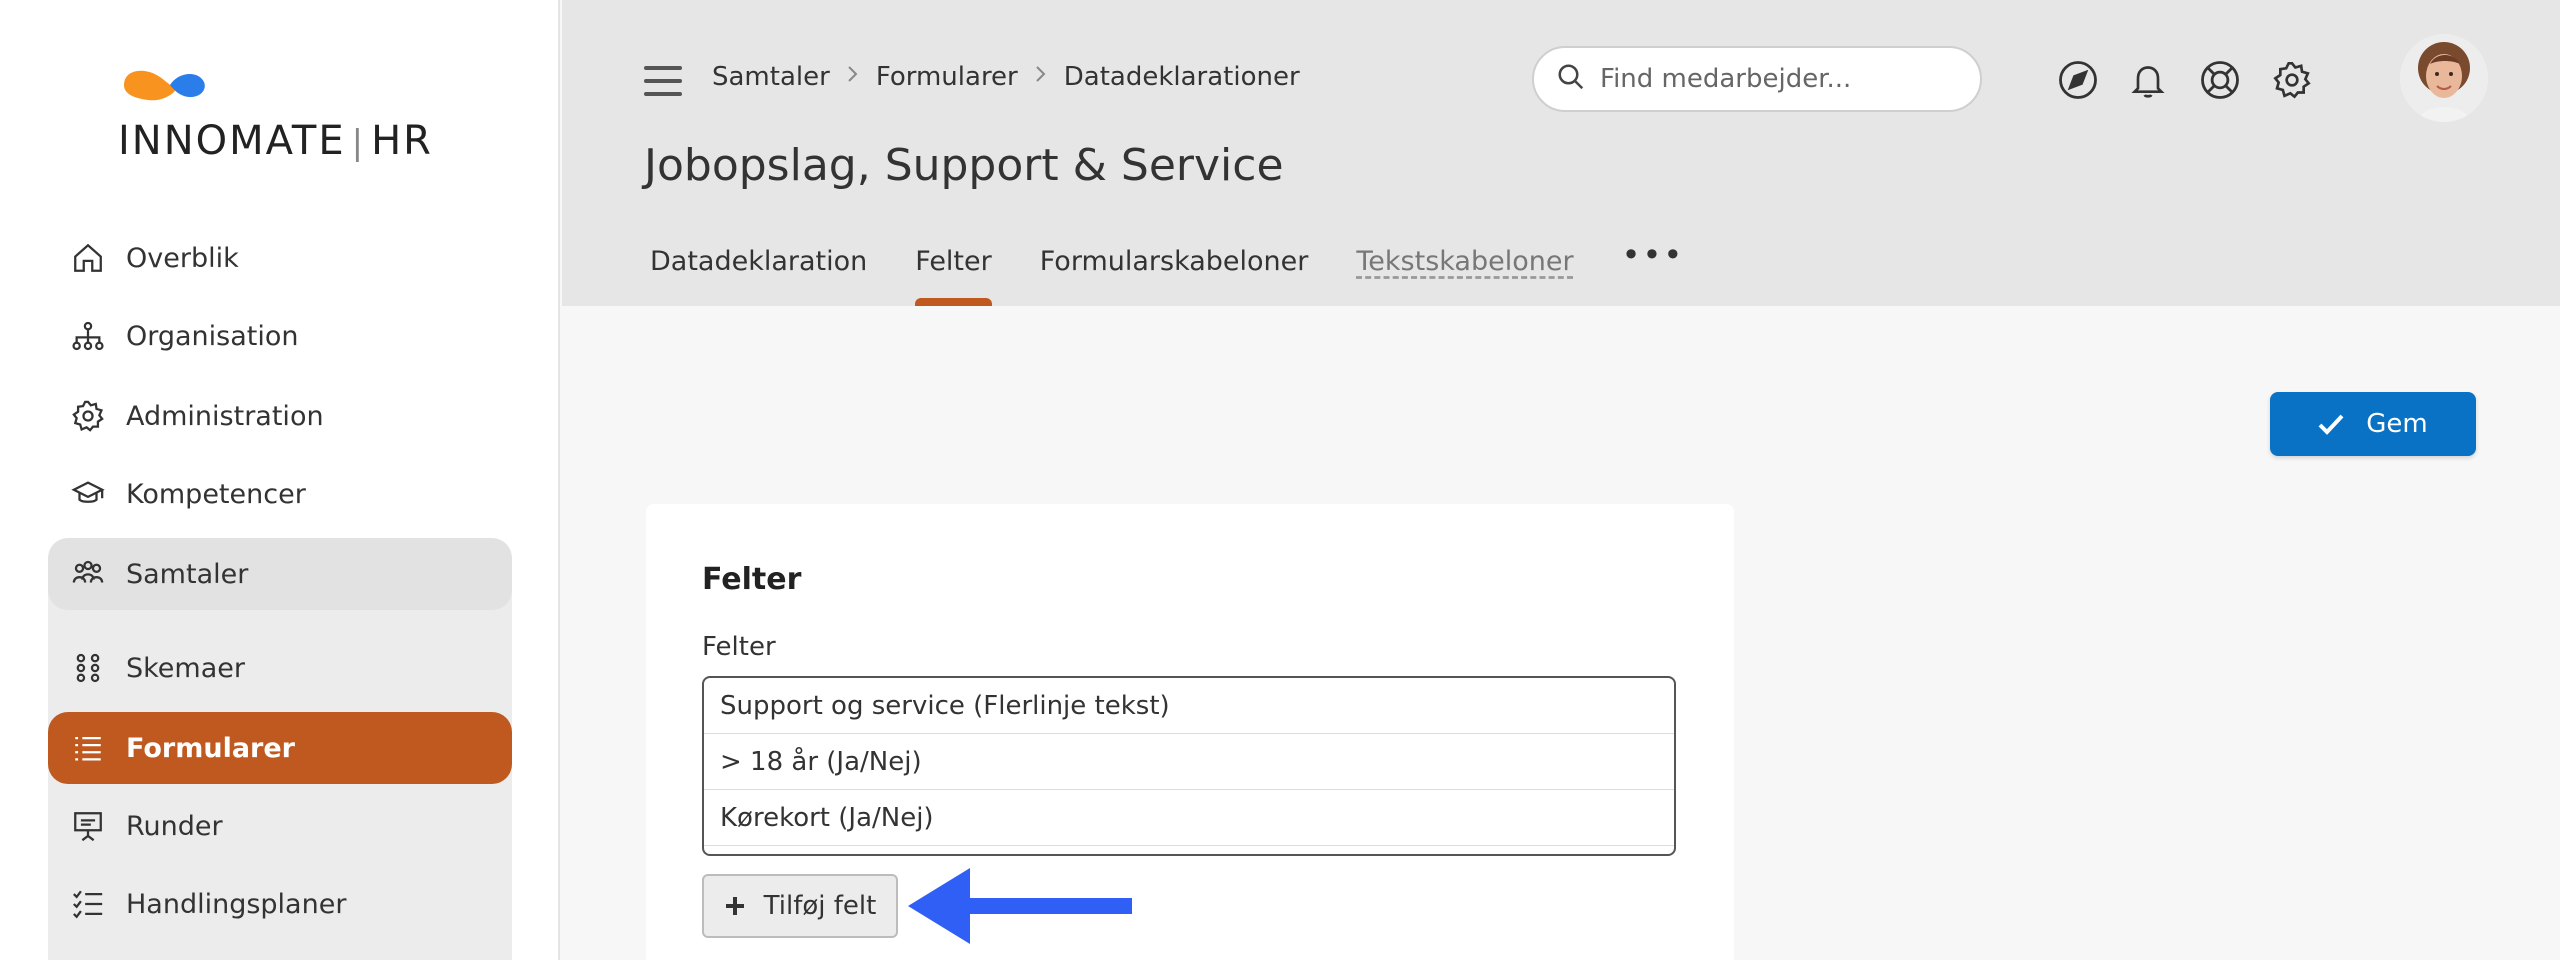 The image size is (2560, 960). What do you see at coordinates (2220, 80) in the screenshot?
I see `lifebuoy-icon` at bounding box center [2220, 80].